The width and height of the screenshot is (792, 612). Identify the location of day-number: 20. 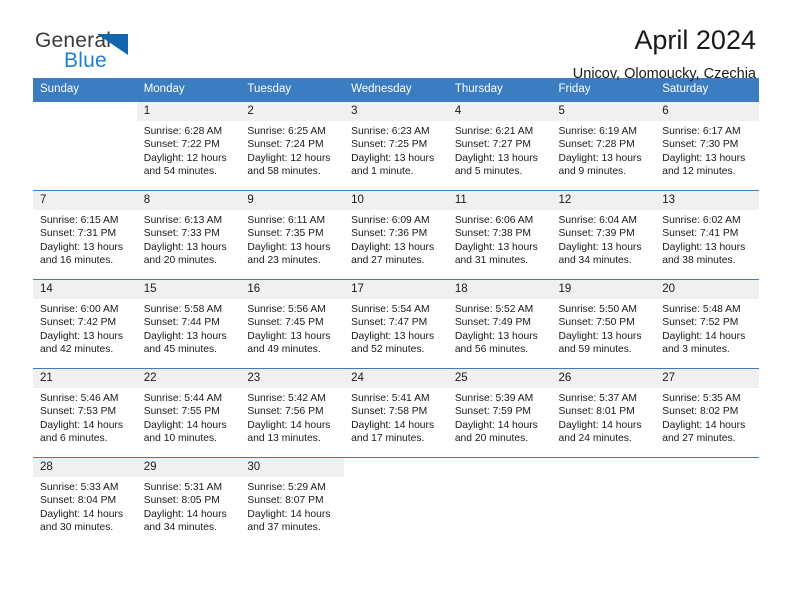
(707, 289).